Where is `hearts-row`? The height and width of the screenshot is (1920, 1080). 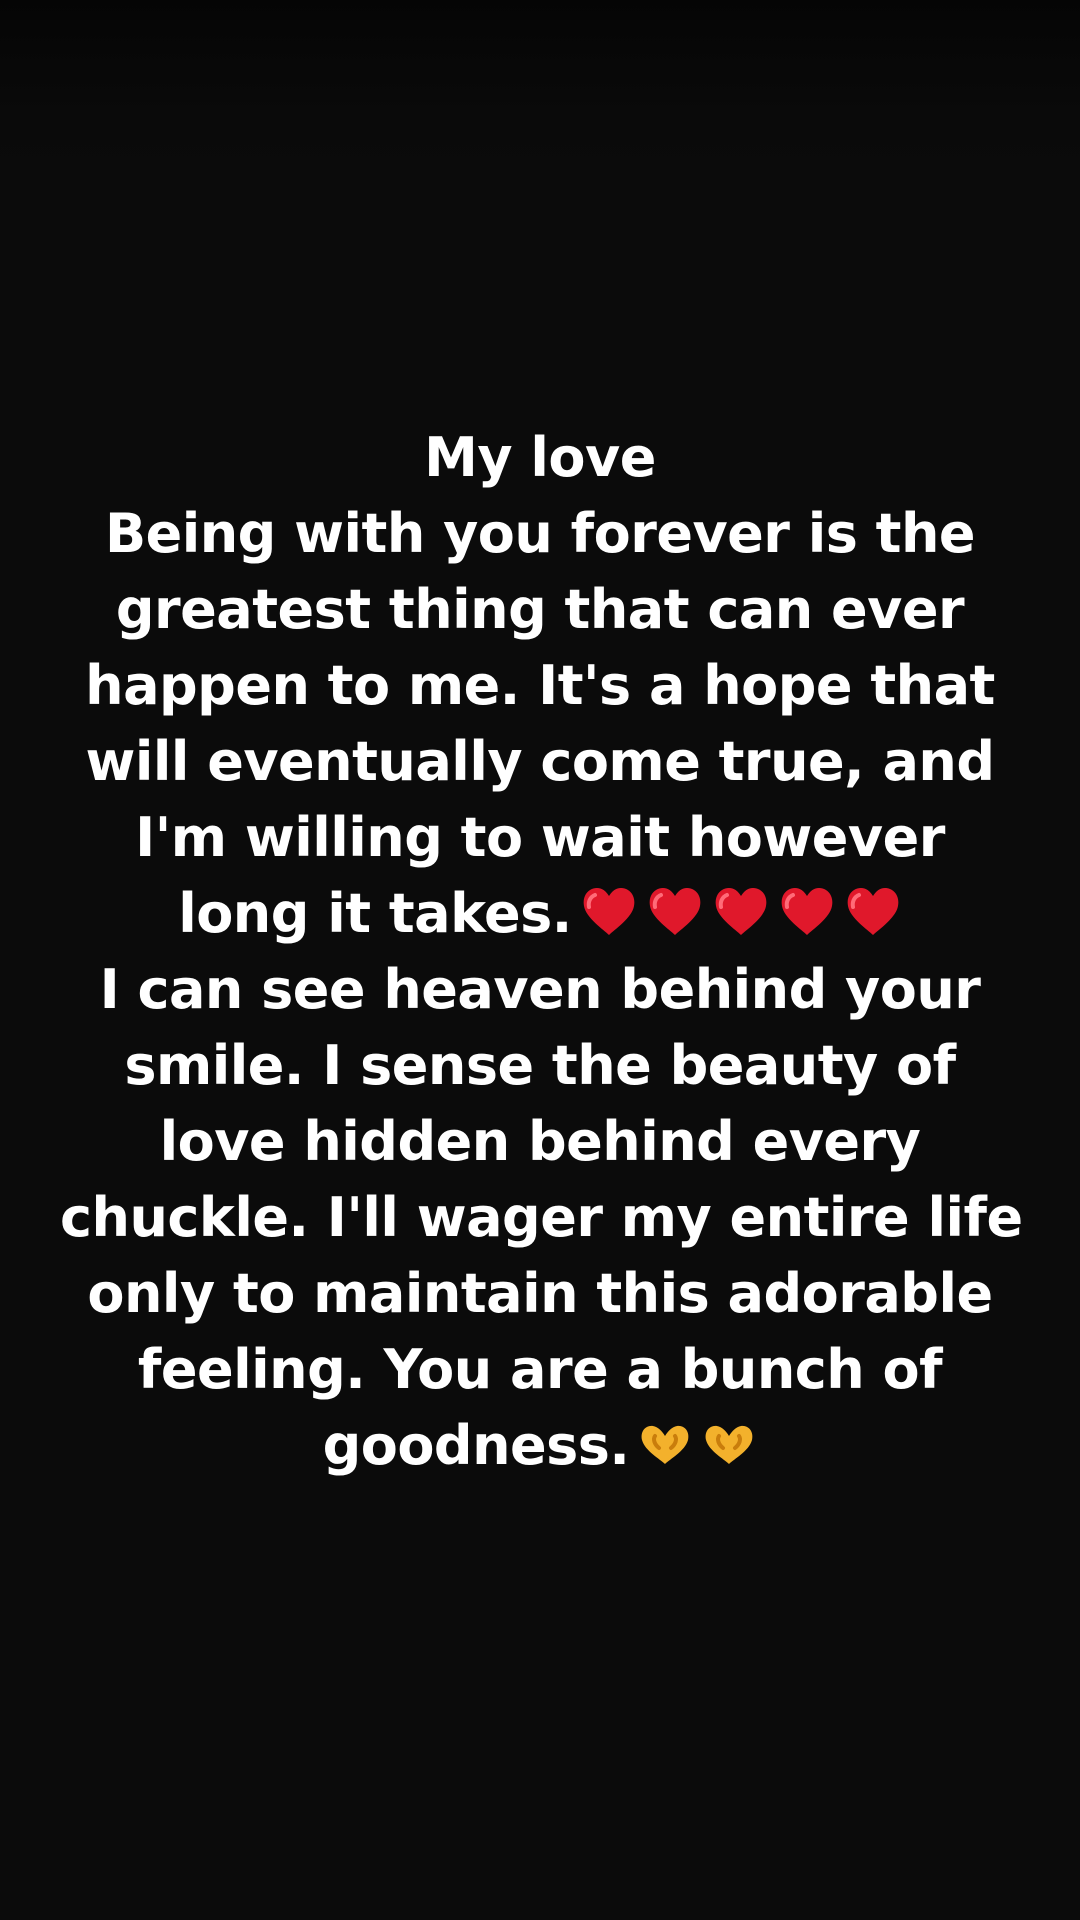 hearts-row is located at coordinates (737, 914).